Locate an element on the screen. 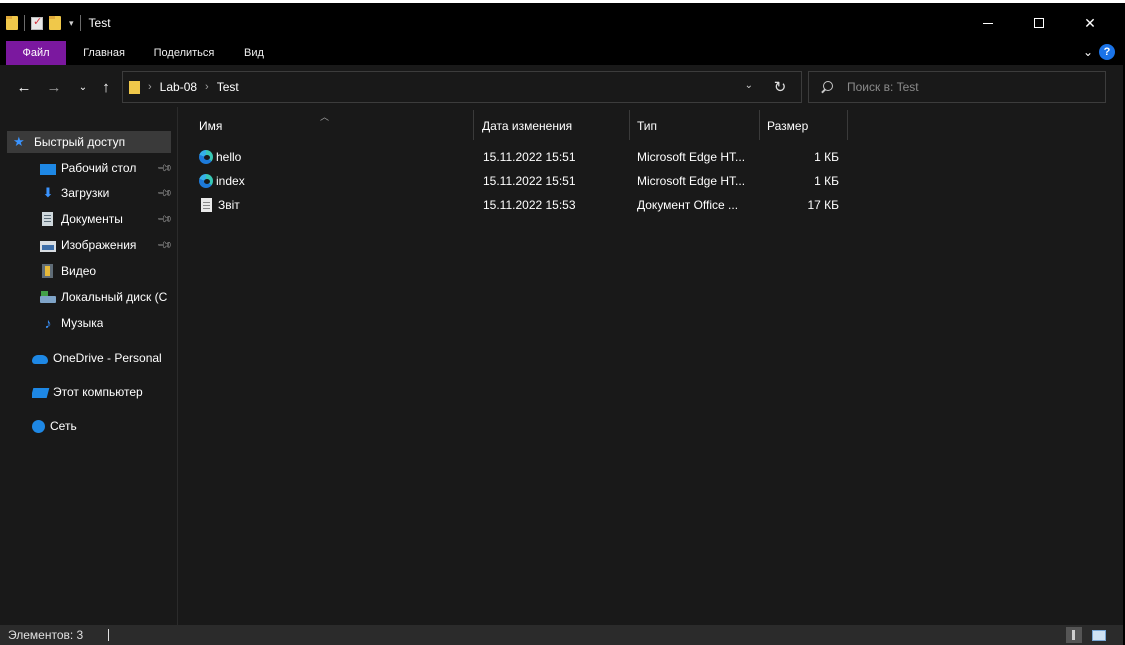 This screenshot has width=1125, height=645. file-name-cell: Звіт is located at coordinates (219, 205).